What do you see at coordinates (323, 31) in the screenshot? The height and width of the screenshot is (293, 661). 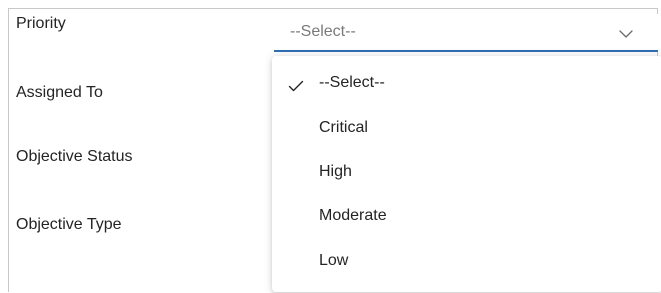 I see `priority-select-value: --Select--` at bounding box center [323, 31].